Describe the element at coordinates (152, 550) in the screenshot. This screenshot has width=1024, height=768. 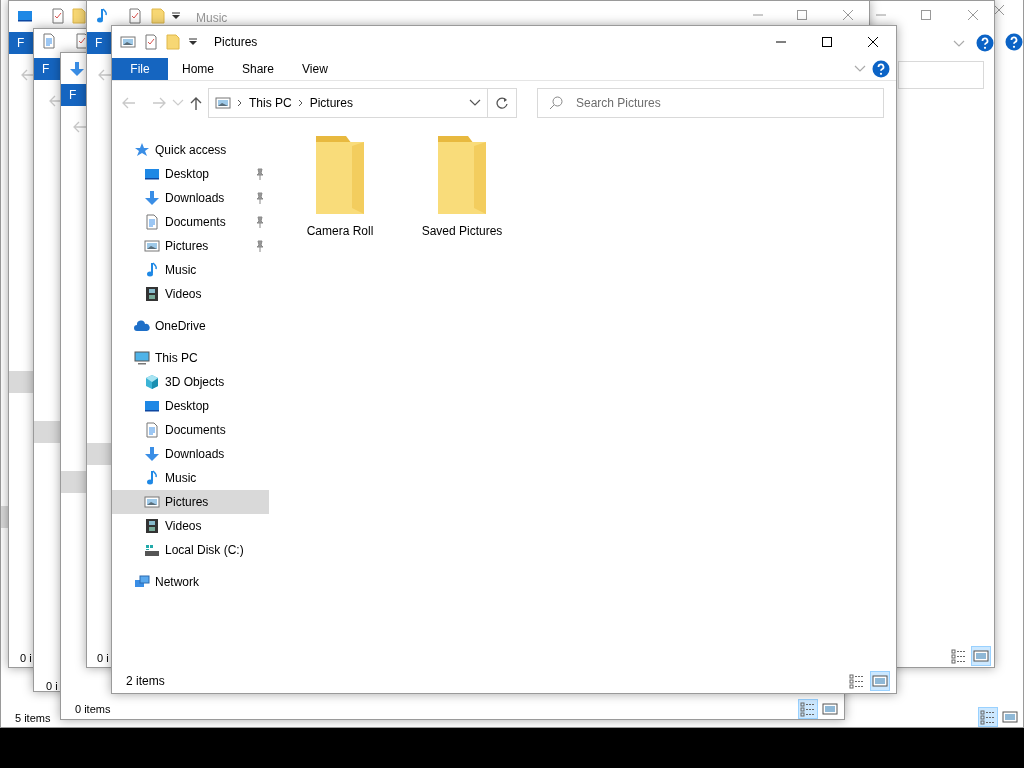
I see `drive-icon` at that location.